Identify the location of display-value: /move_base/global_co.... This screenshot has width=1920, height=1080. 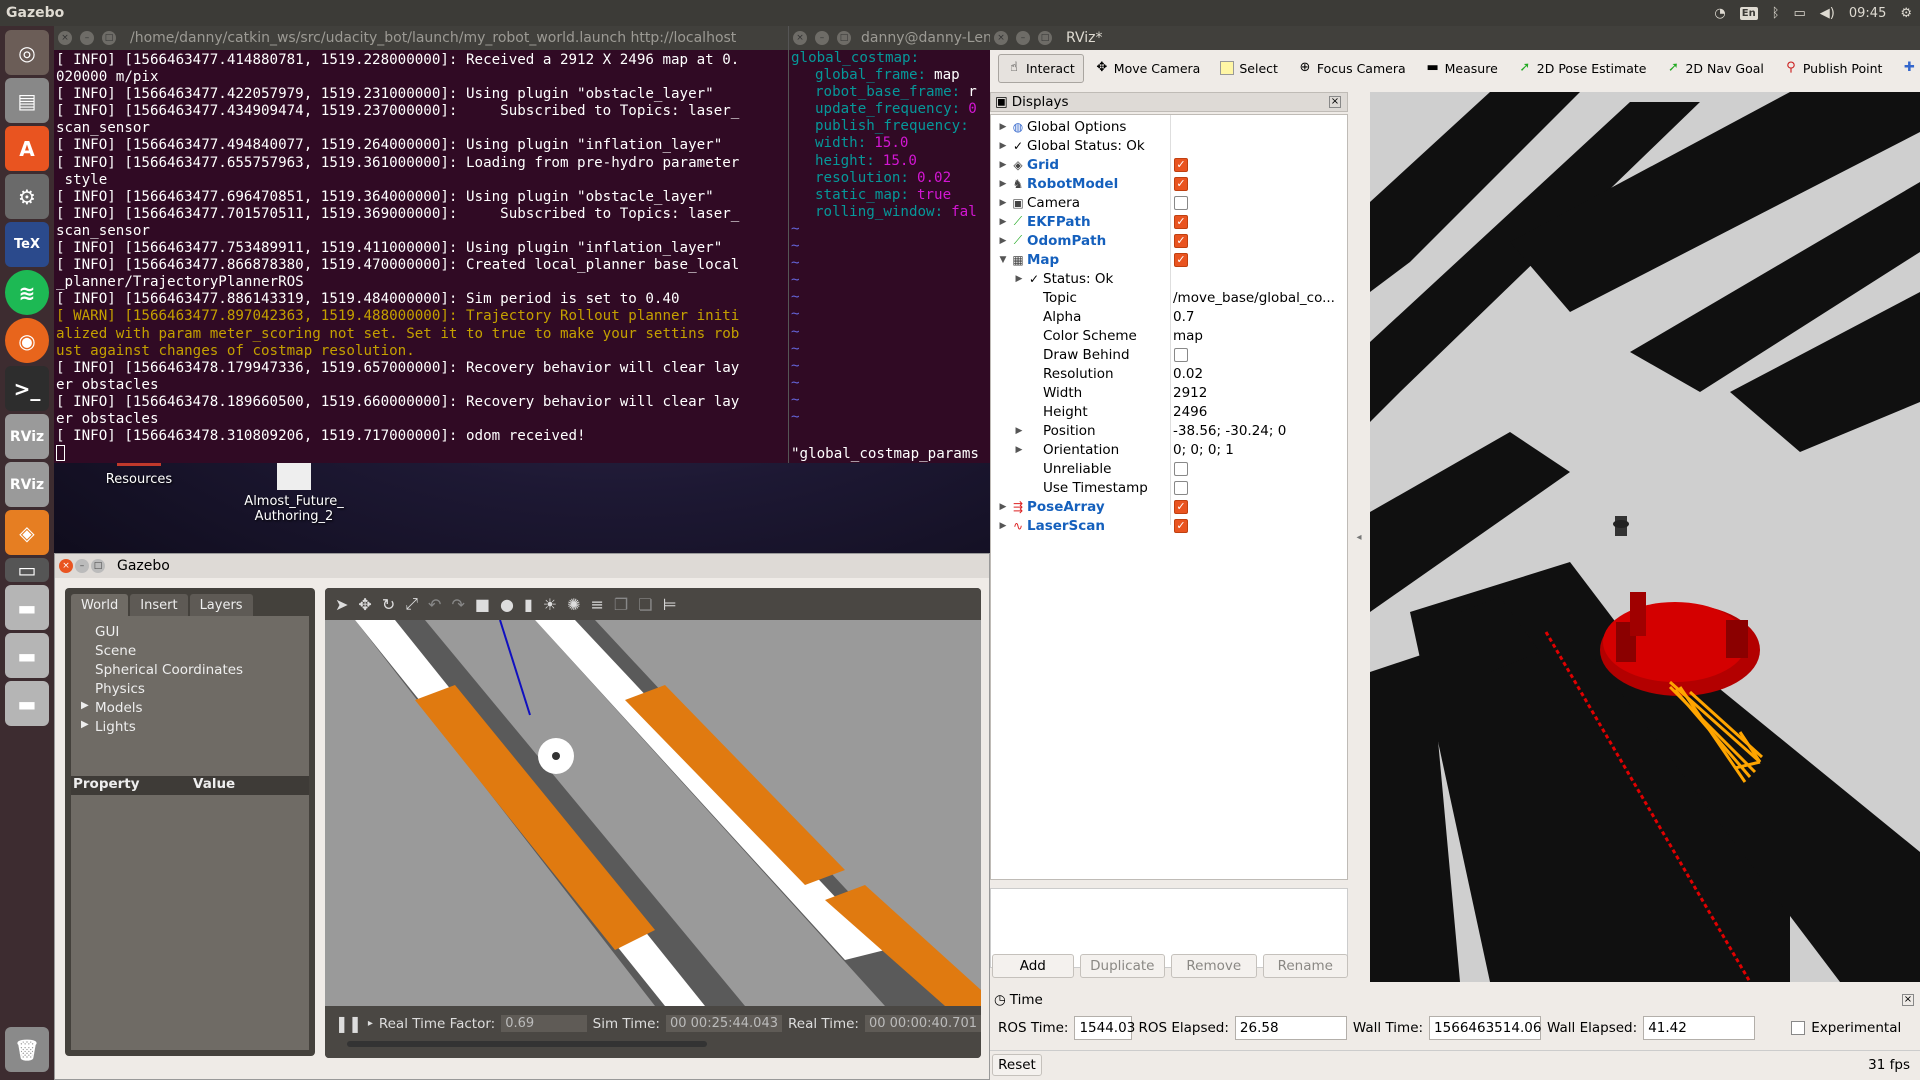
(1254, 298).